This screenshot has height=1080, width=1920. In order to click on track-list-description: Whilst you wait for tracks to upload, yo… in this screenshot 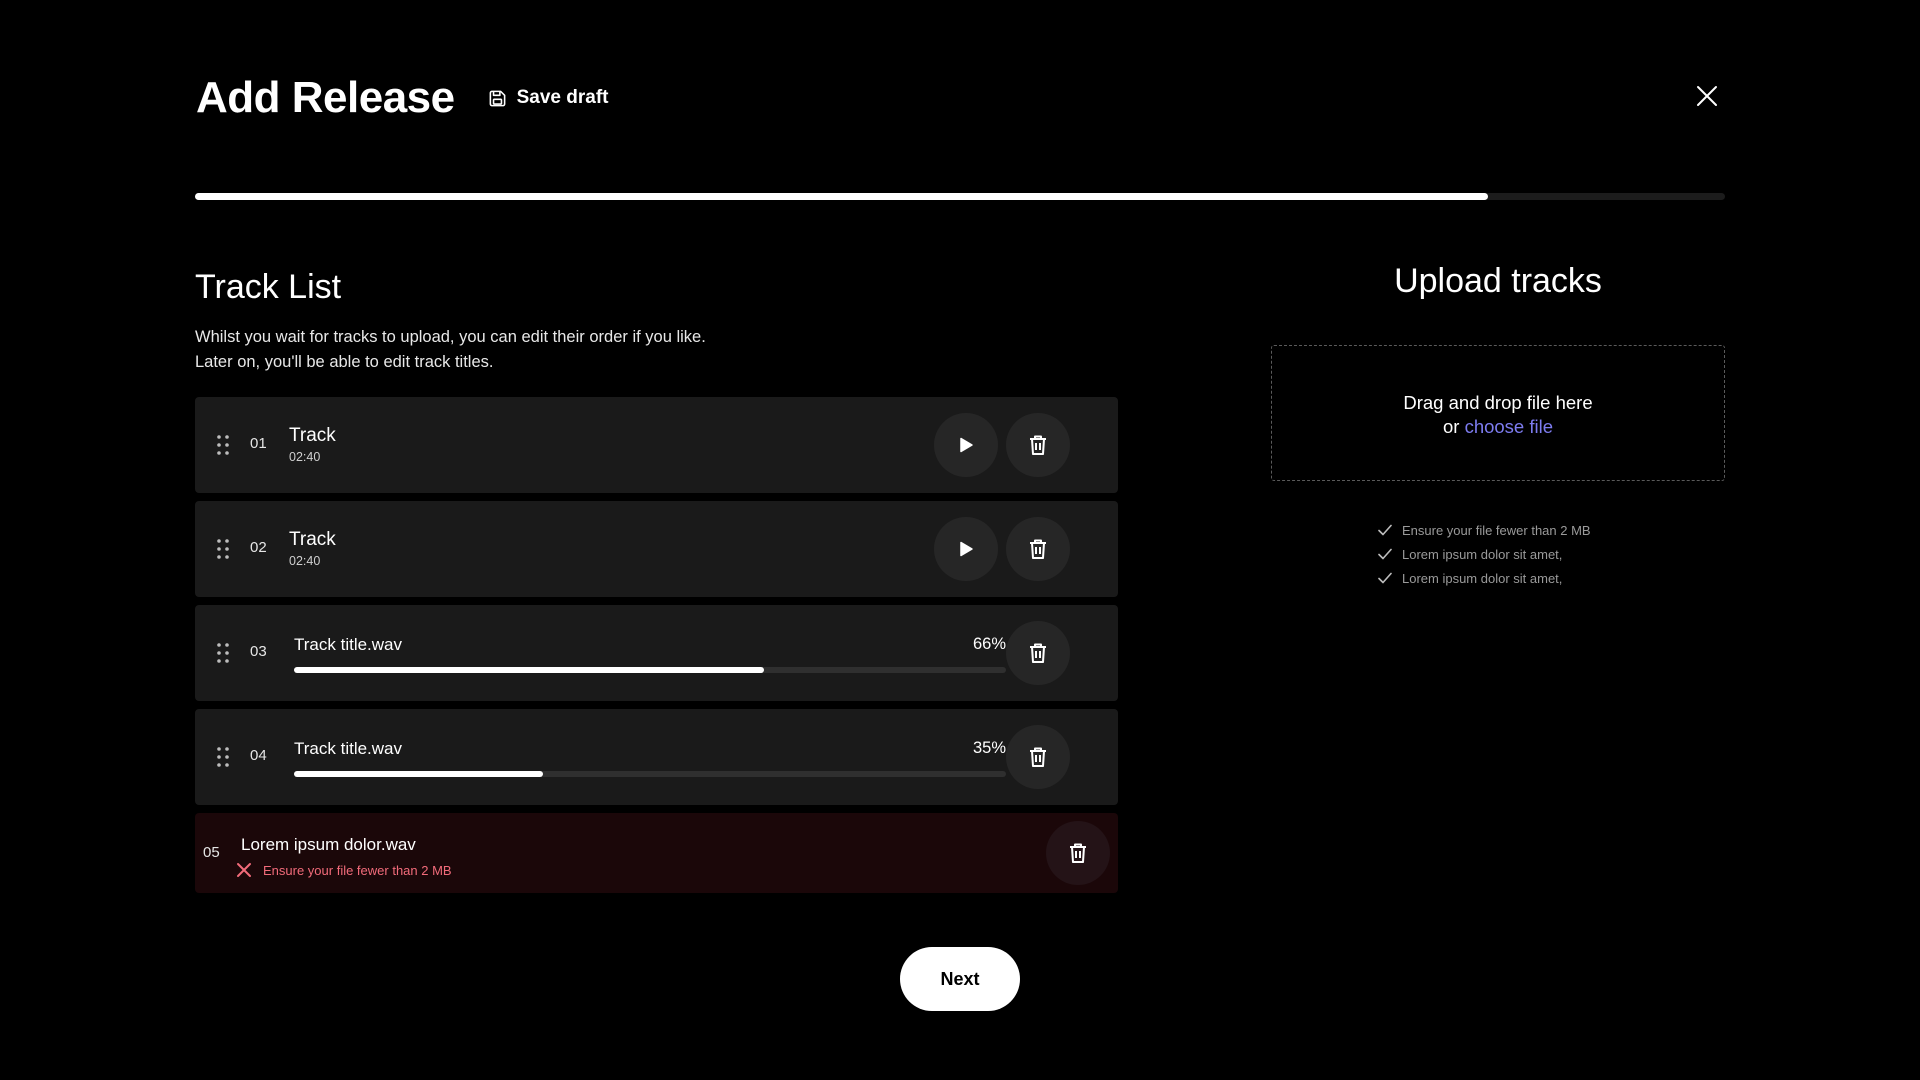, I will do `click(495, 349)`.